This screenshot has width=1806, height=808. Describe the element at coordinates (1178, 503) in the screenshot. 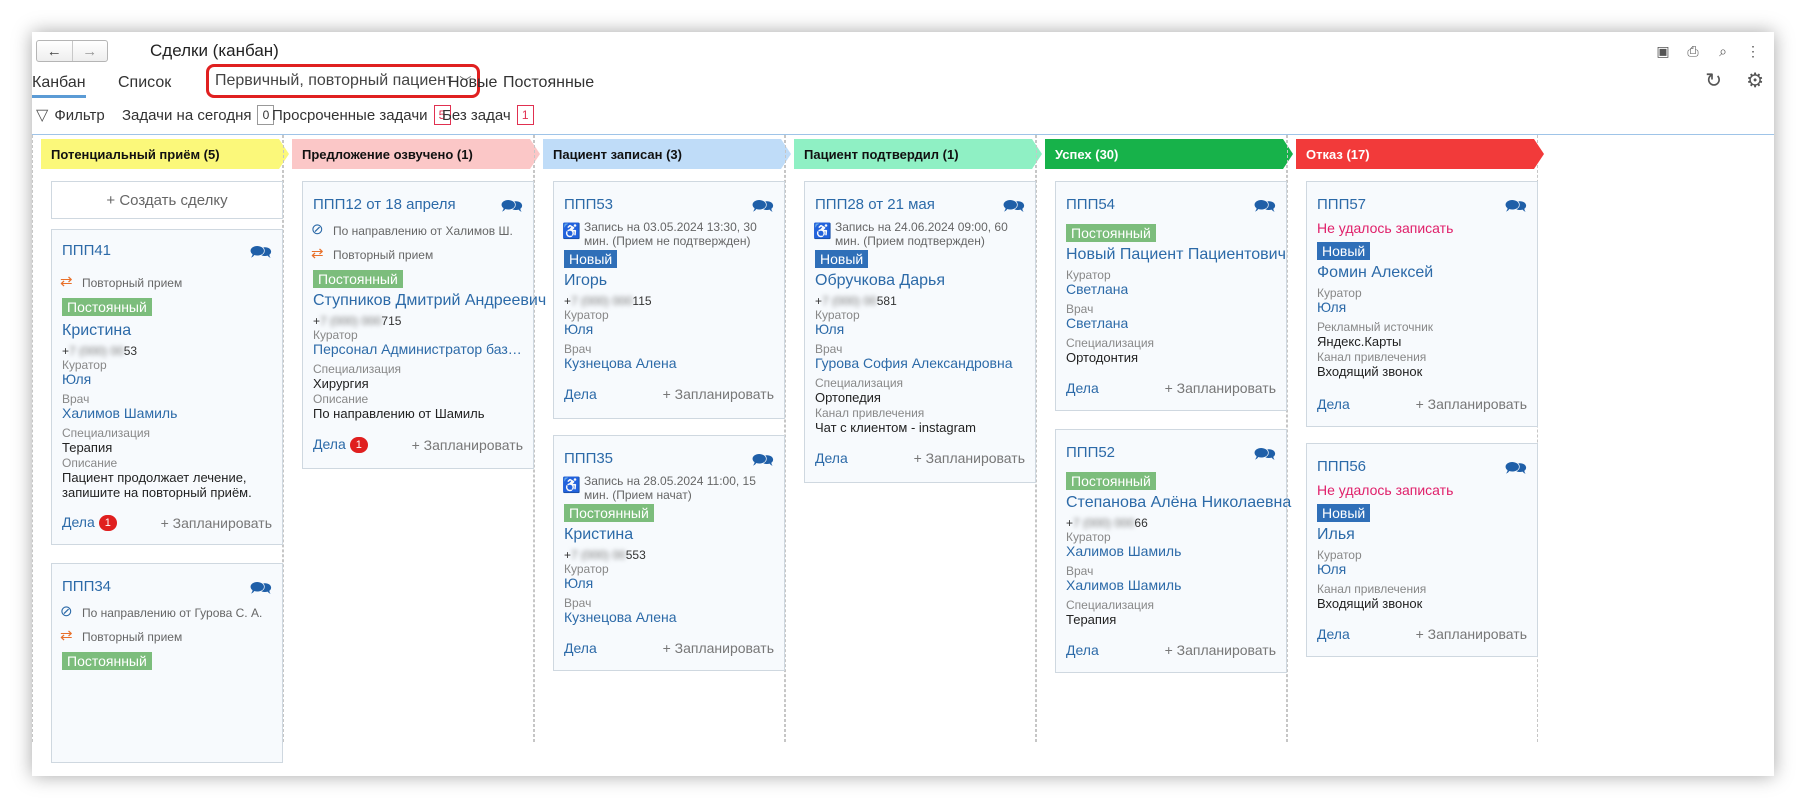

I see `patient-name: Степанова Алёна Николаевна` at that location.